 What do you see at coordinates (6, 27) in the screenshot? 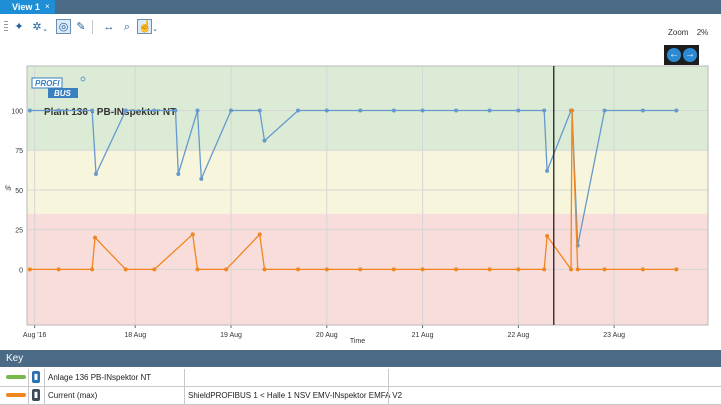
I see `toolbar-grip` at bounding box center [6, 27].